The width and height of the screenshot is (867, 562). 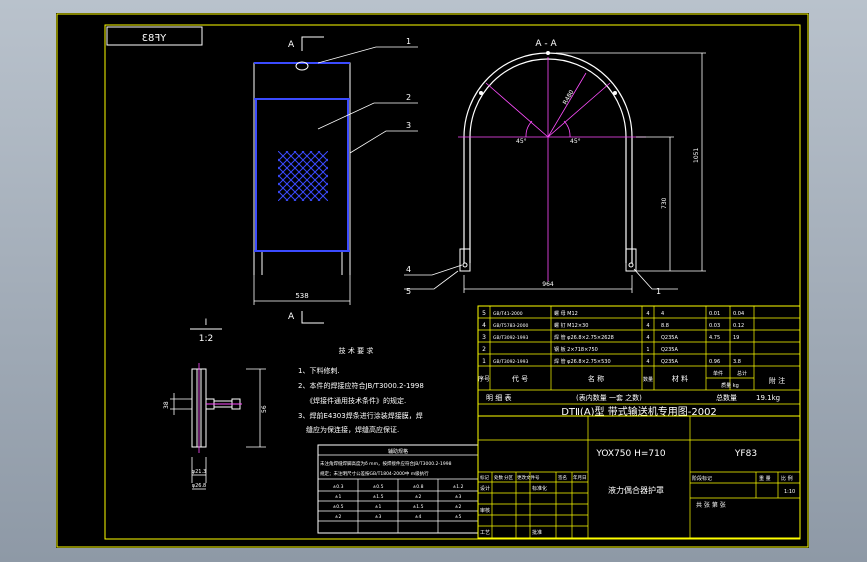 What do you see at coordinates (408, 97) in the screenshot?
I see `callout-2: 2` at bounding box center [408, 97].